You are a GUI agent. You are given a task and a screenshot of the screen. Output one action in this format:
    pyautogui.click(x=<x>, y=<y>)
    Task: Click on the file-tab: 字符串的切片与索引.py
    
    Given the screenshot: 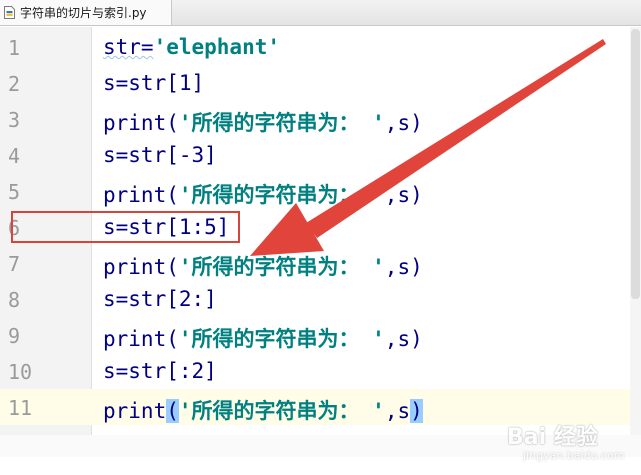 What is the action you would take?
    pyautogui.click(x=86, y=12)
    